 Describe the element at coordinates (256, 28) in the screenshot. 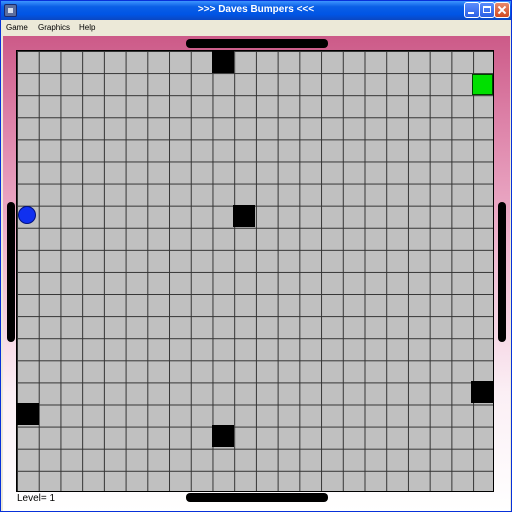

I see `menu-bar: Game Graphics Help` at that location.